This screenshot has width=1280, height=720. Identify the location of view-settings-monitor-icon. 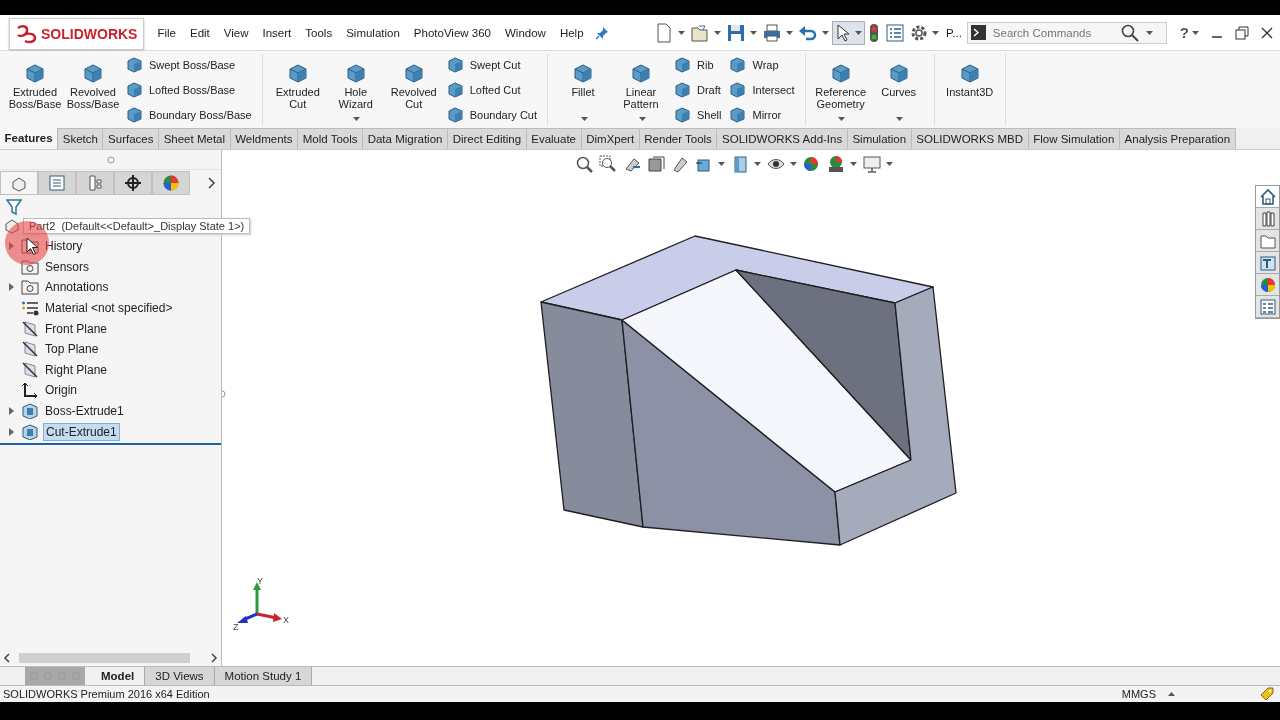
(871, 164).